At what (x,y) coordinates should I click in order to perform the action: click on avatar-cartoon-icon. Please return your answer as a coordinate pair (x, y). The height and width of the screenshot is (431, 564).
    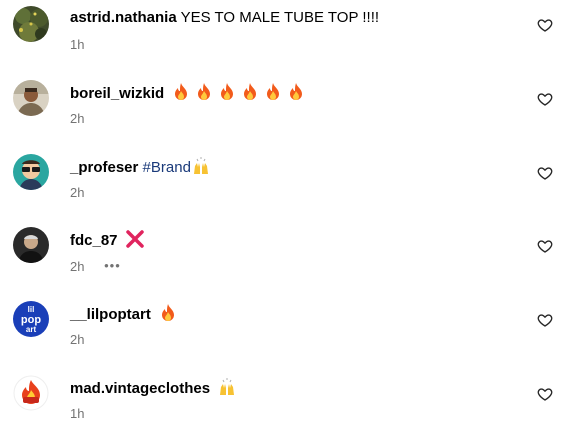
    Looking at the image, I should click on (31, 172).